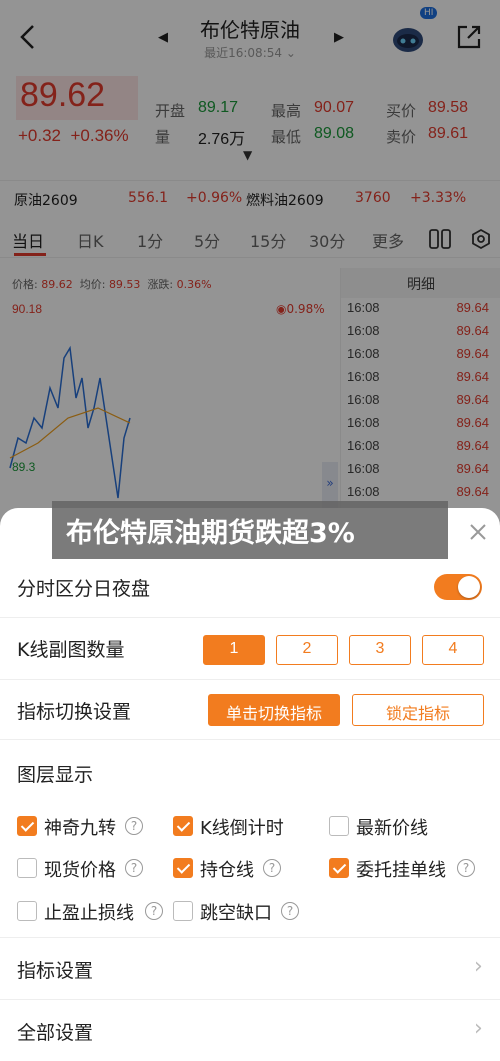 This screenshot has height=1061, width=500. I want to click on layers-title: 图层显示, so click(55, 775).